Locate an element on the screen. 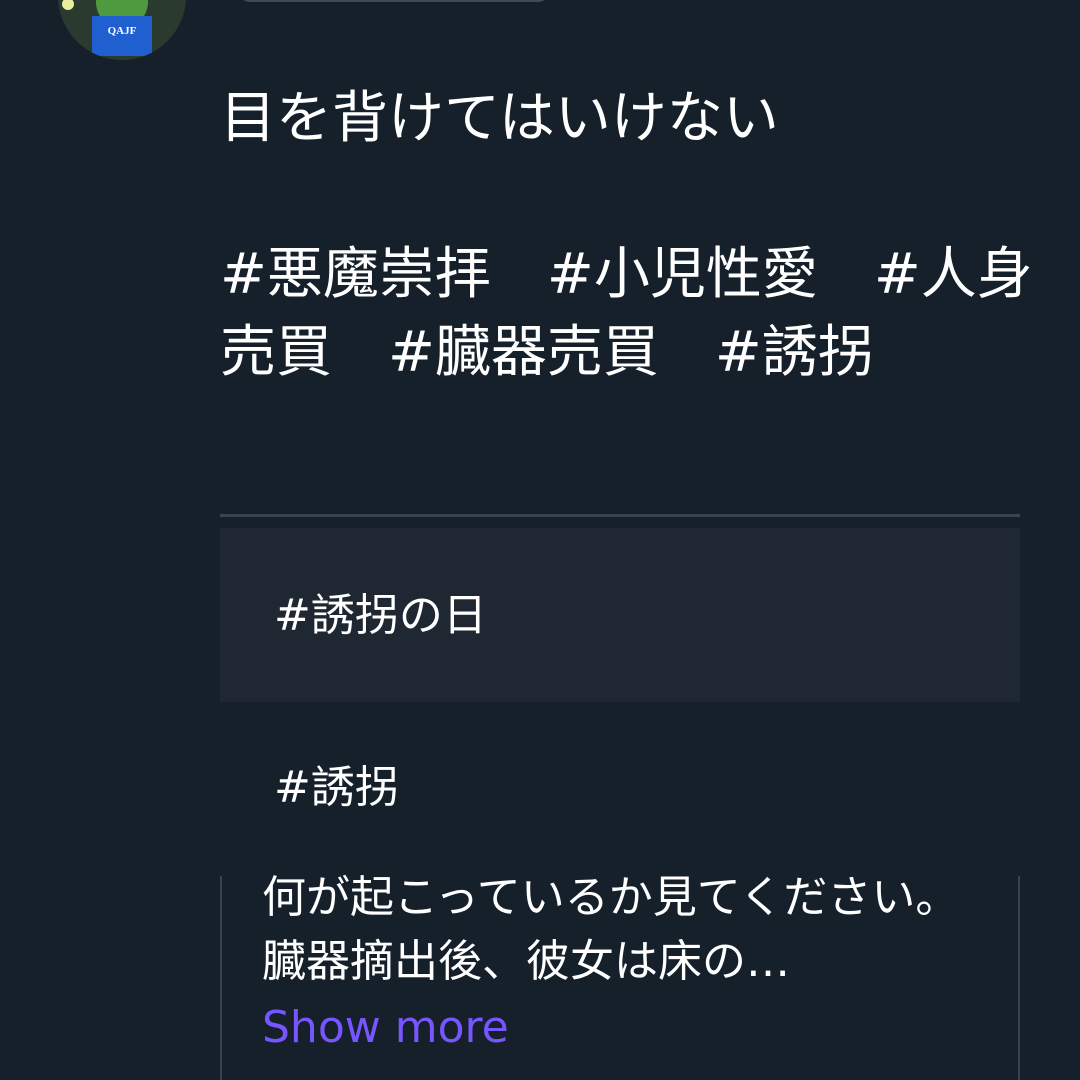  trend-item-2-label: #誘拐 is located at coordinates (336, 788).